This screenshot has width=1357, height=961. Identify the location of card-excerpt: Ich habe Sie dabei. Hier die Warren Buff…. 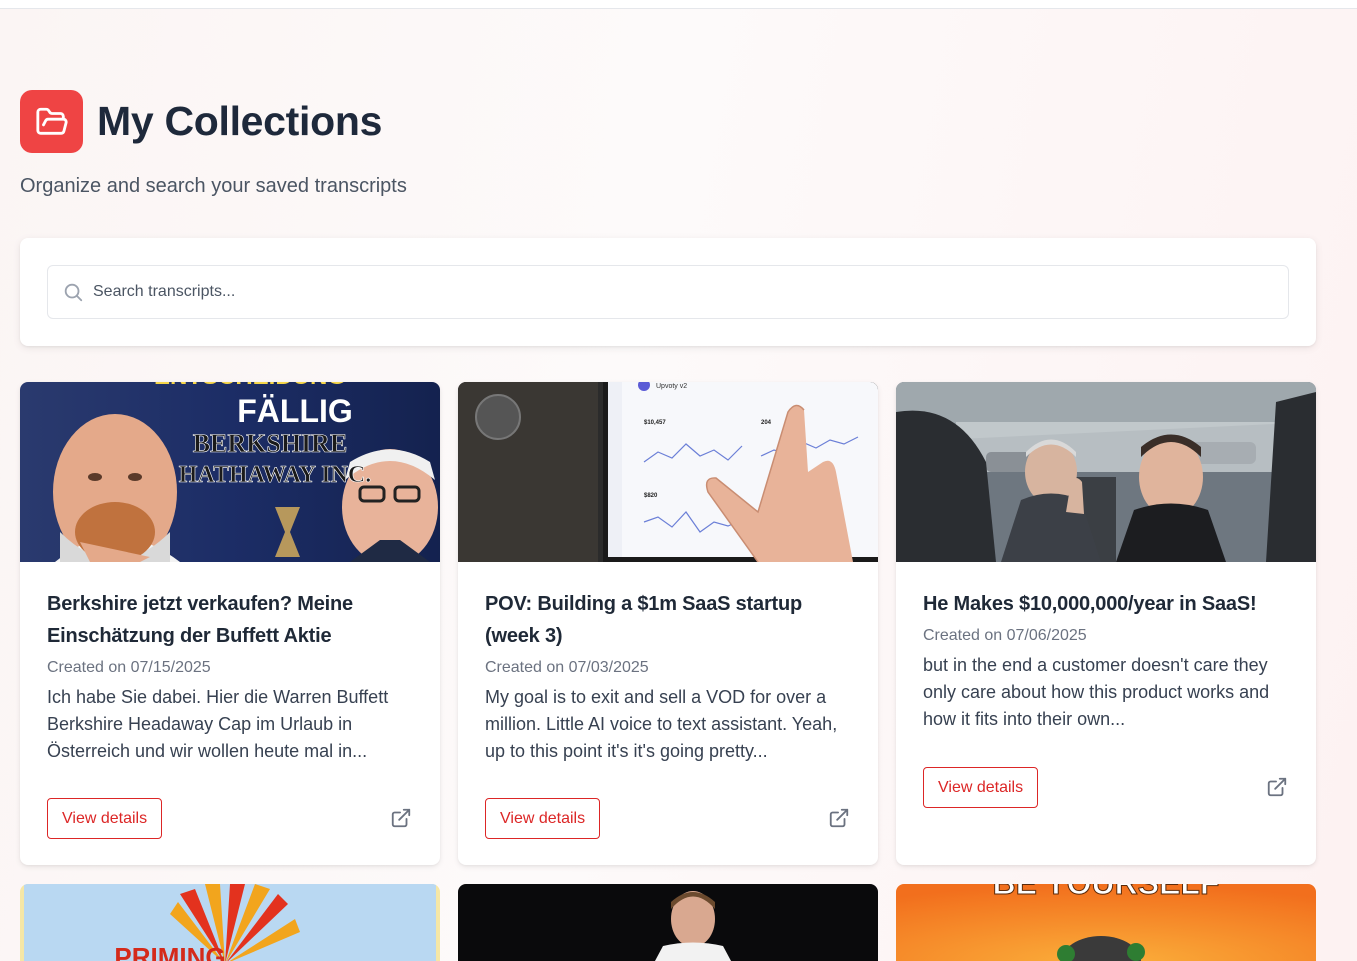
(218, 724).